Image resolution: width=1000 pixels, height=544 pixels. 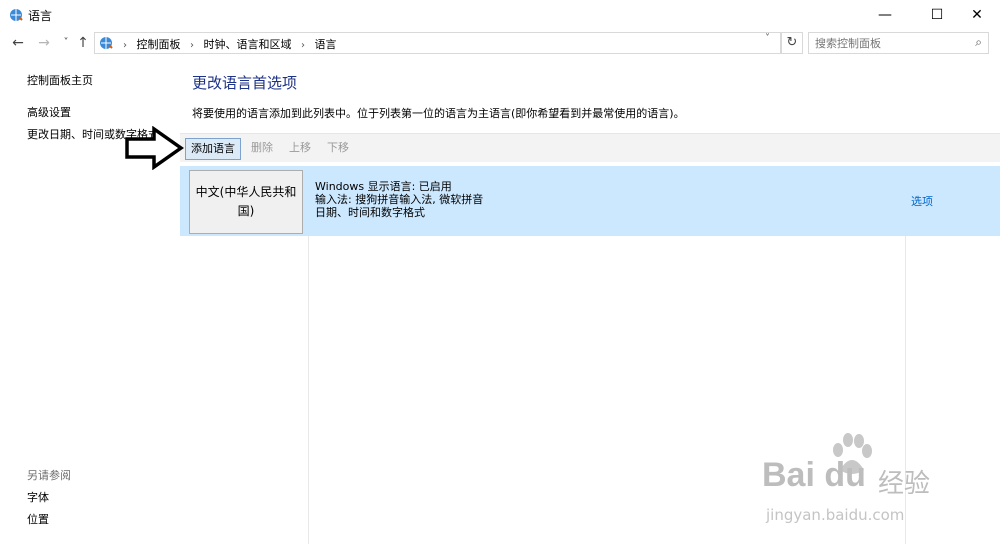 I want to click on address-bar: ← → ˅ ↑ › 控制面板 › 时钟、语言和区域 › 语言 ˅ ↻ ⌕, so click(x=500, y=43).